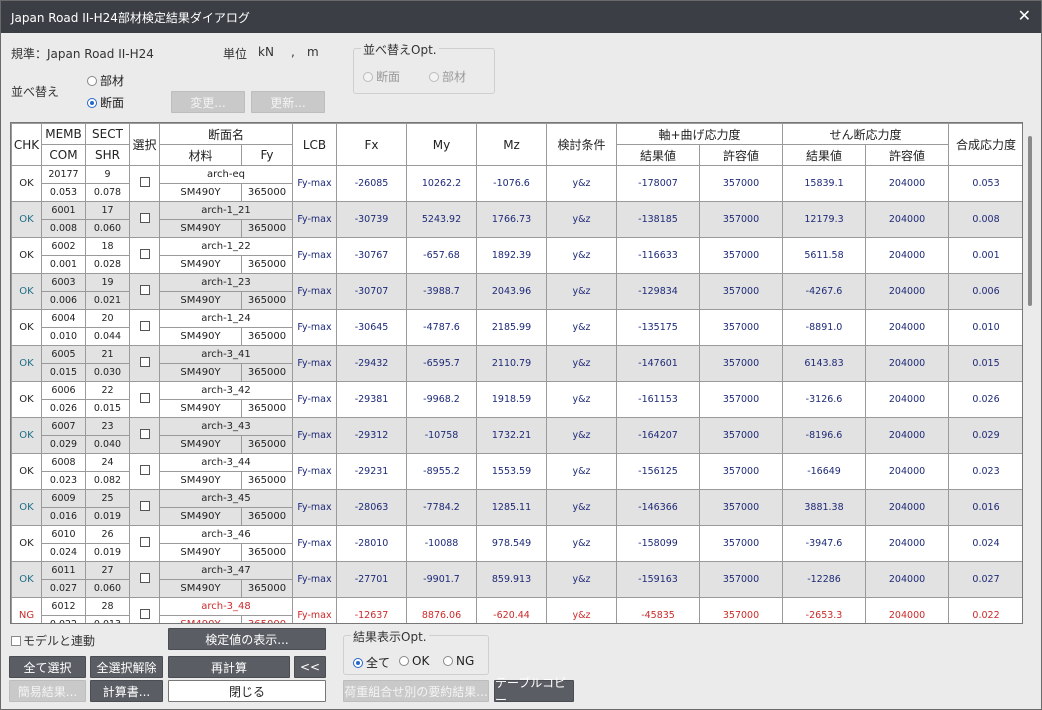  What do you see at coordinates (107, 444) in the screenshot?
I see `shr-cell: 0.040` at bounding box center [107, 444].